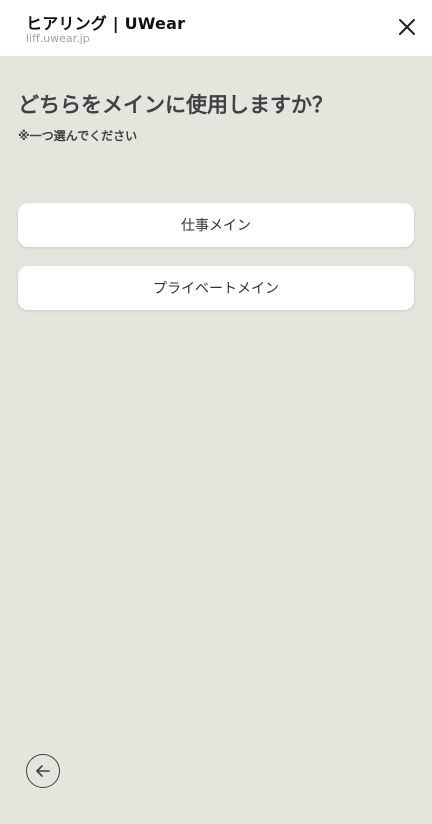 The image size is (432, 824). I want to click on close-icon, so click(407, 27).